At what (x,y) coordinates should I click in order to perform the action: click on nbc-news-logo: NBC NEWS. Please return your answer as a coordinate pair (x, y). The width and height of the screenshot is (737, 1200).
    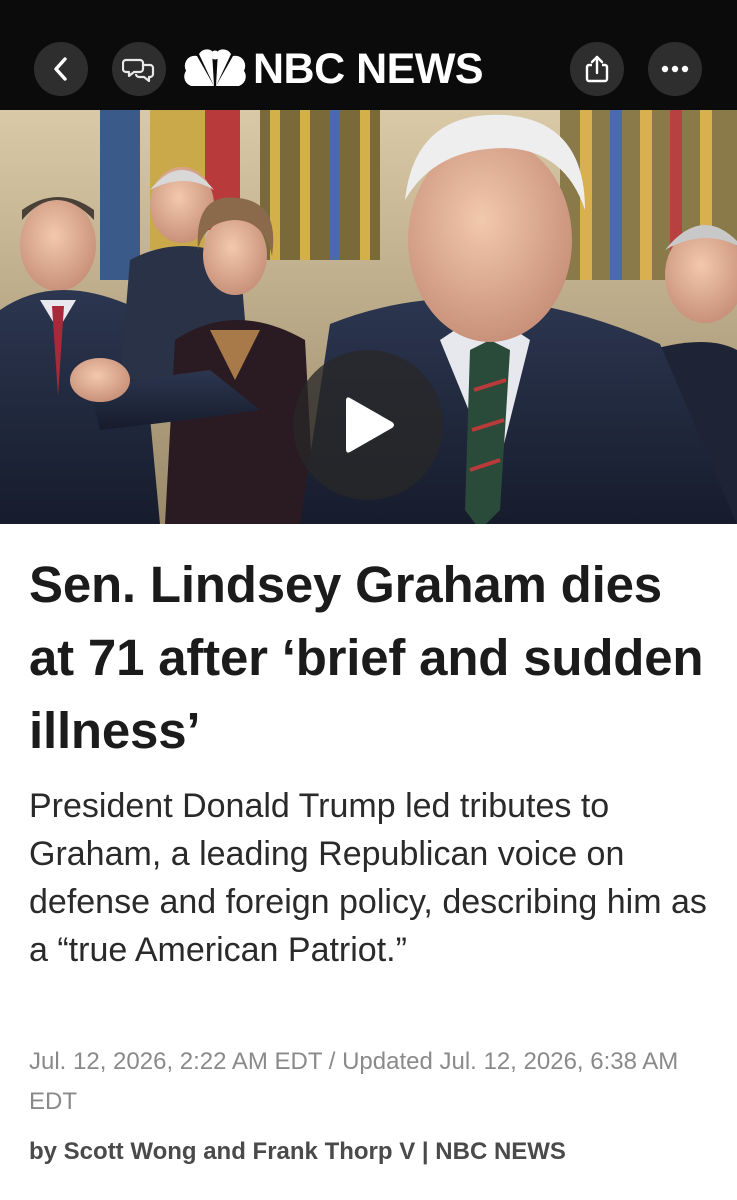
    Looking at the image, I should click on (333, 69).